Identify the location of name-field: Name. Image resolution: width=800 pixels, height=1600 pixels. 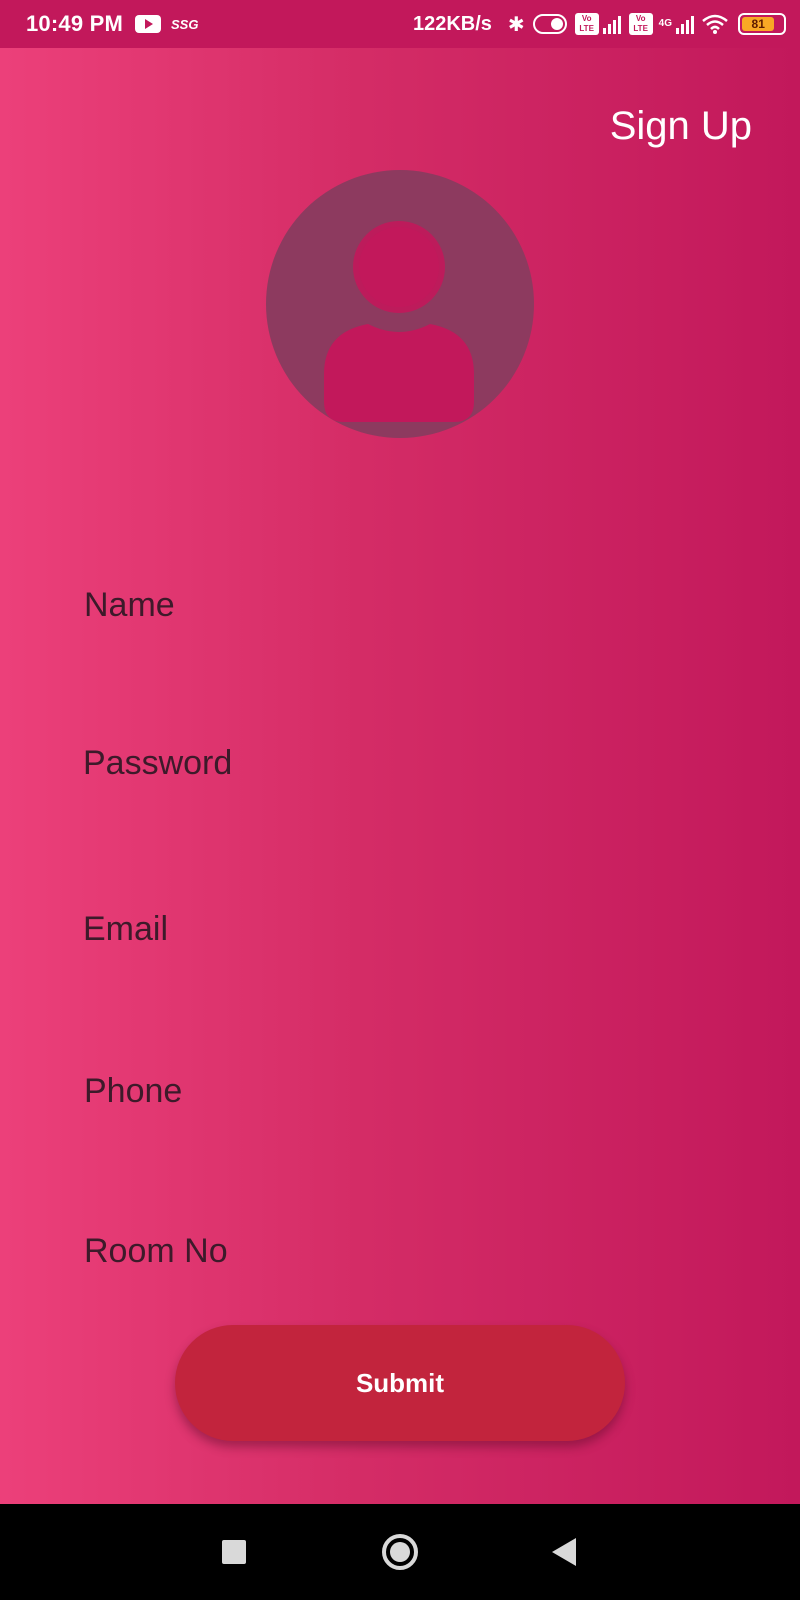
(129, 605).